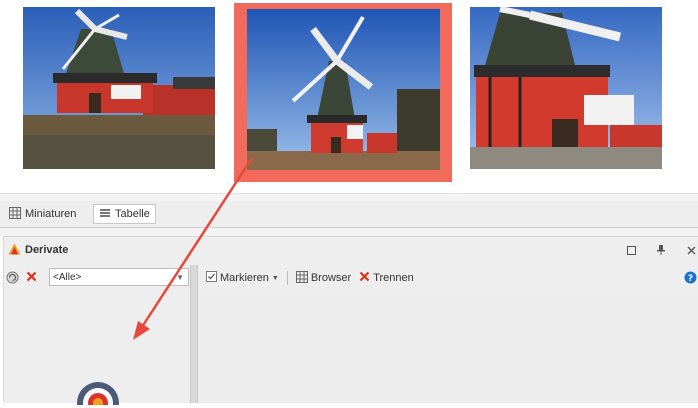 This screenshot has height=408, width=698. What do you see at coordinates (349, 232) in the screenshot?
I see `panel-gap` at bounding box center [349, 232].